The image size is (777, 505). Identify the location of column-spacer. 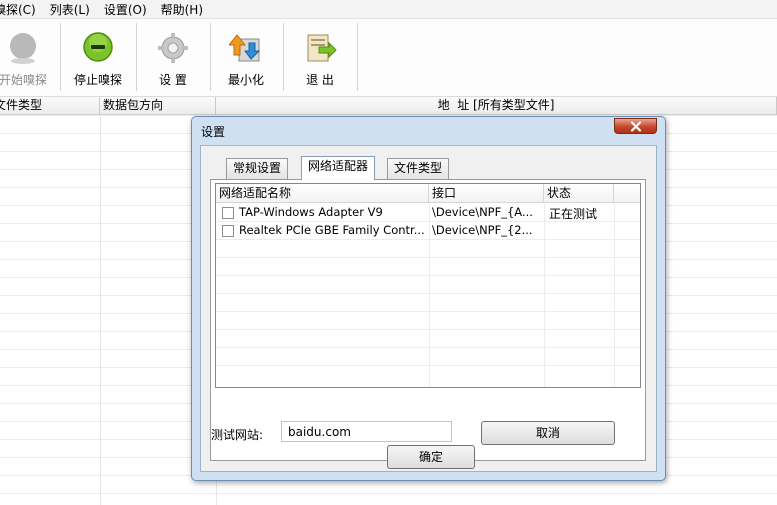
(627, 193).